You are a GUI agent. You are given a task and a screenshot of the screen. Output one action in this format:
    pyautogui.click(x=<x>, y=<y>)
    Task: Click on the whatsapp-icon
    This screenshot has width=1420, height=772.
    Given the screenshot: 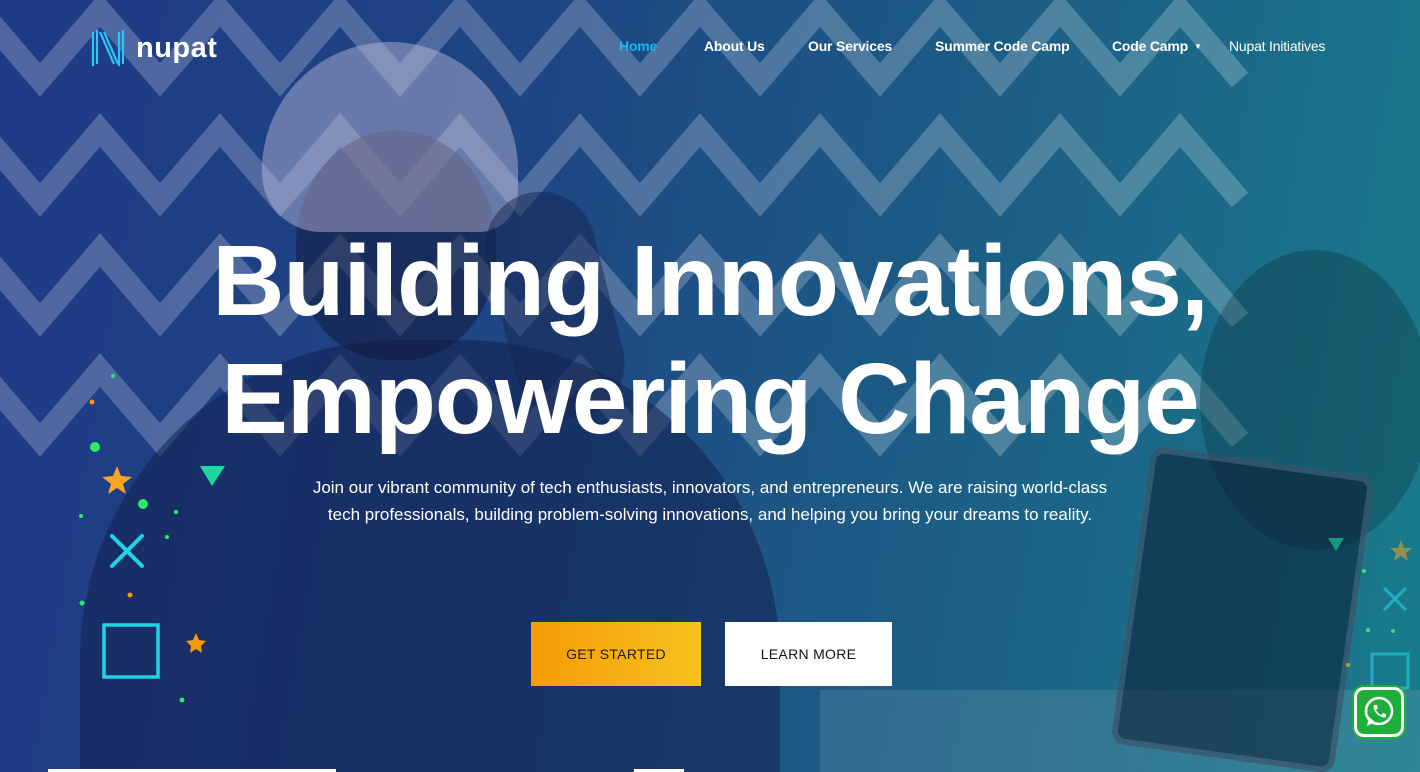 What is the action you would take?
    pyautogui.click(x=1379, y=711)
    